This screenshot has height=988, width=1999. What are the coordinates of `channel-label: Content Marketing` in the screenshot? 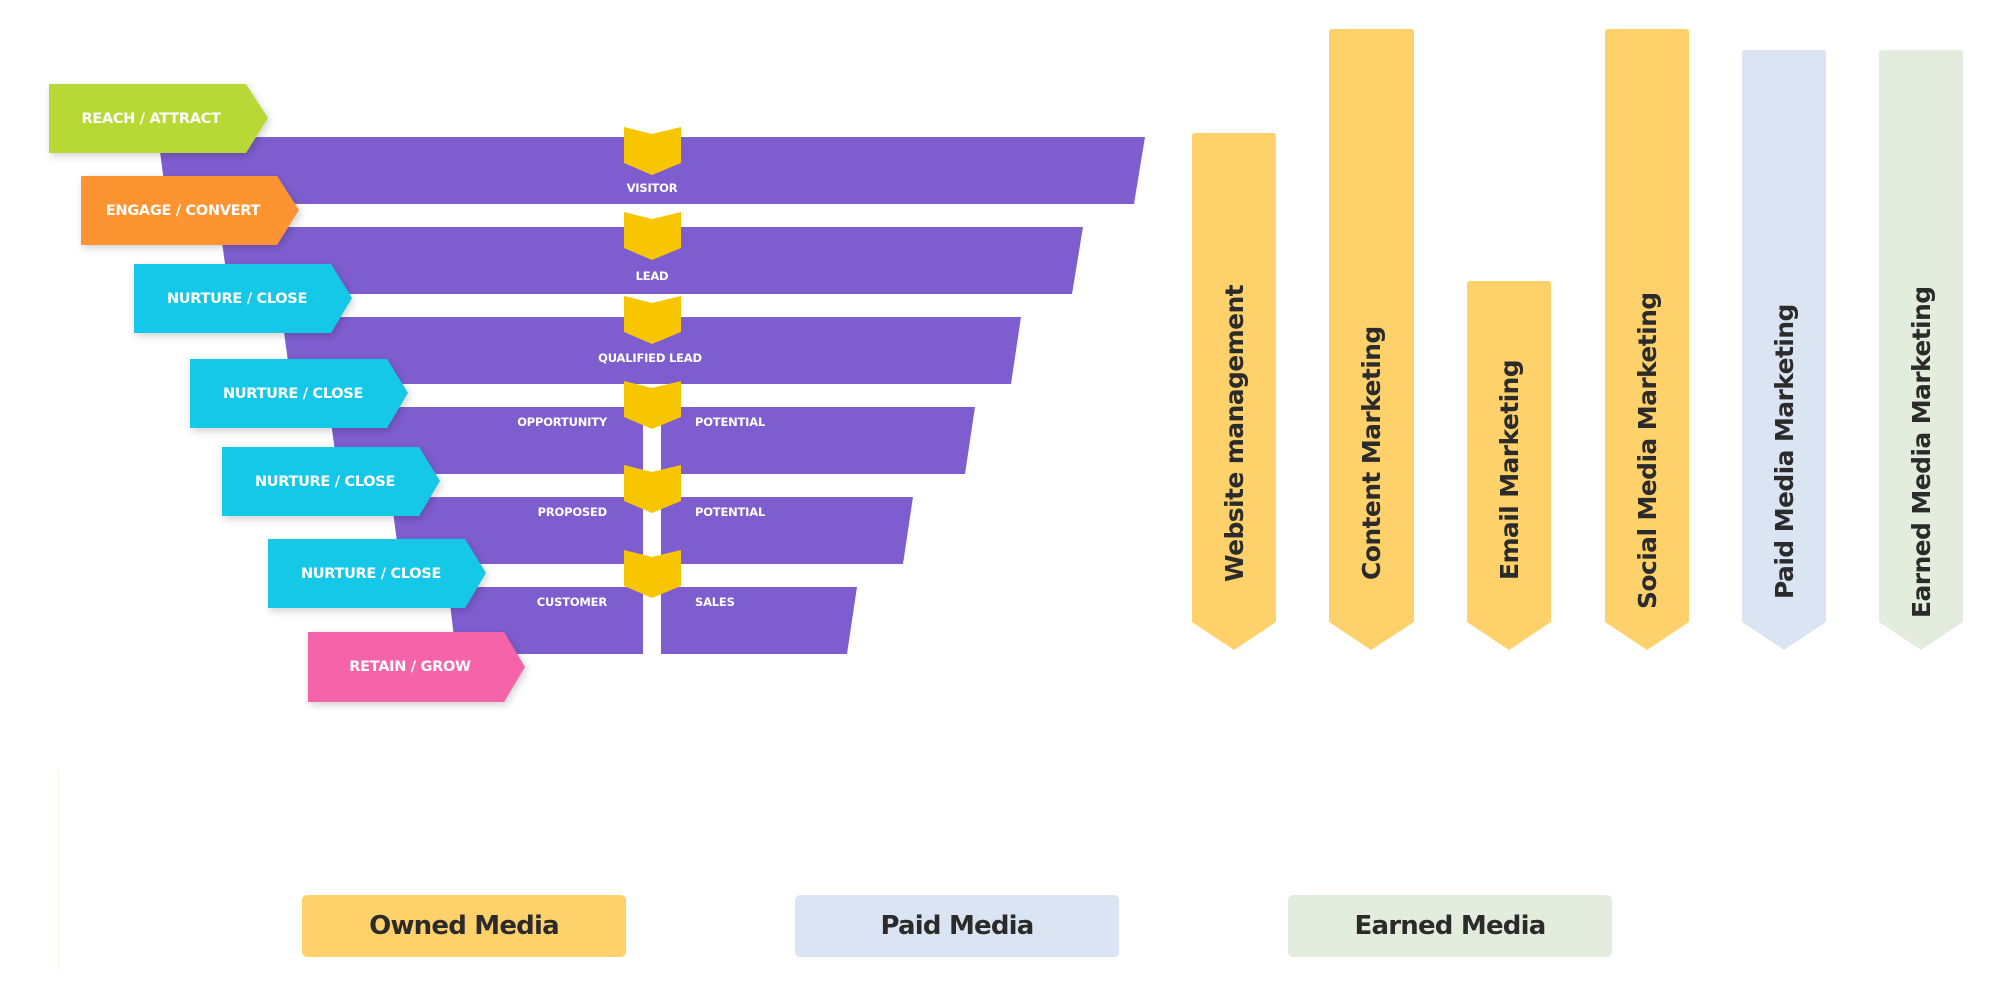 It's located at (1371, 453).